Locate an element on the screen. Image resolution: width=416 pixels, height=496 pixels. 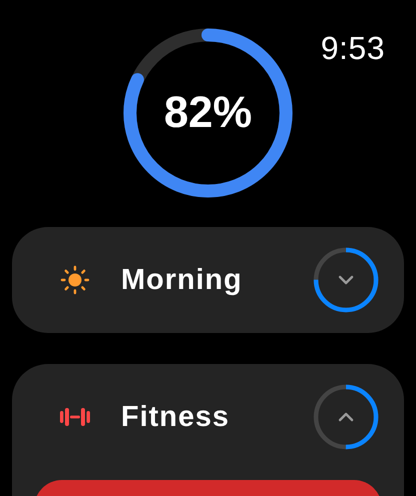
time-text: 9:53 is located at coordinates (352, 48).